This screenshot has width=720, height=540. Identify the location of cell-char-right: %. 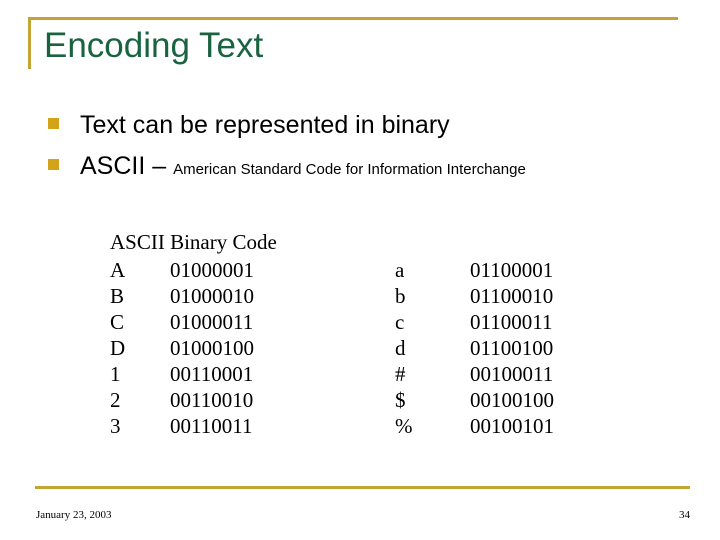
(404, 426).